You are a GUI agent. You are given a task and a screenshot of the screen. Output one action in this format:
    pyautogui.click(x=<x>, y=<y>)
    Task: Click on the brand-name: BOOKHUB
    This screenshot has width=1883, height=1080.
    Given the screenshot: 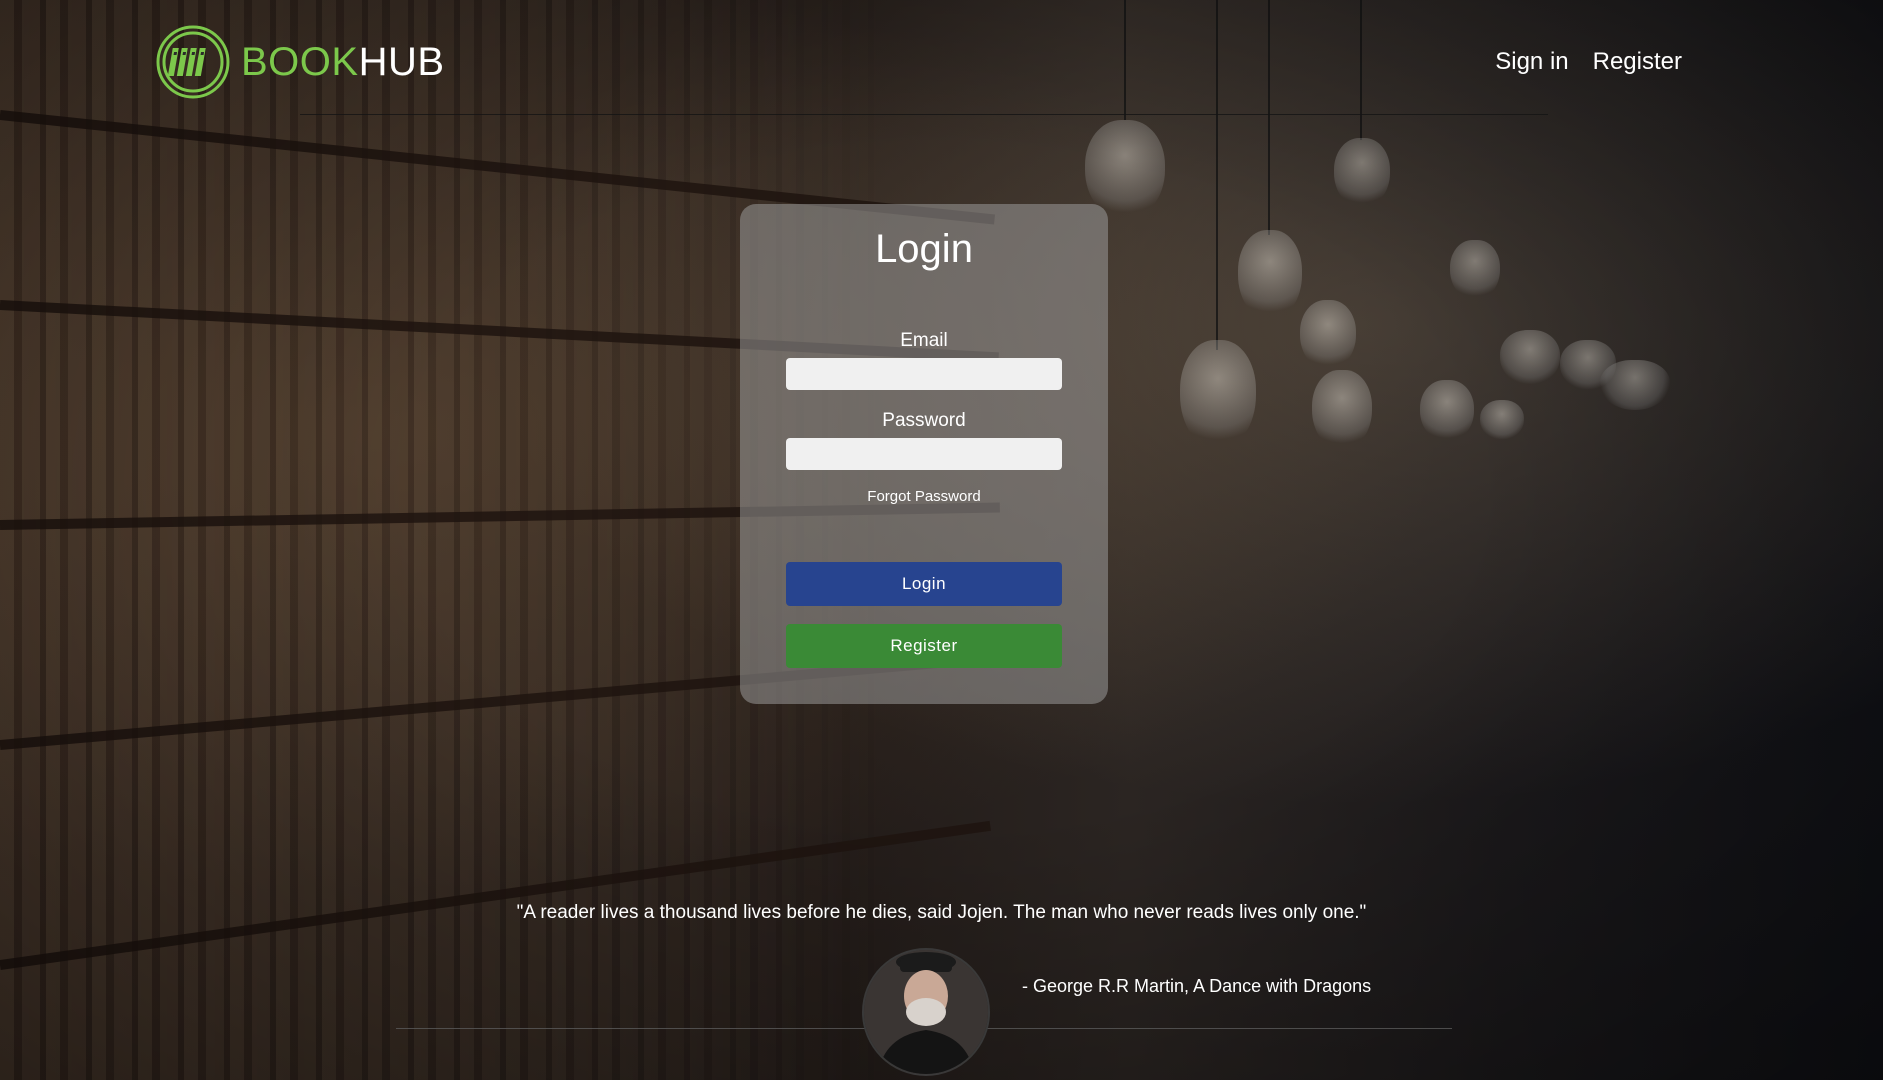 What is the action you would take?
    pyautogui.click(x=343, y=62)
    